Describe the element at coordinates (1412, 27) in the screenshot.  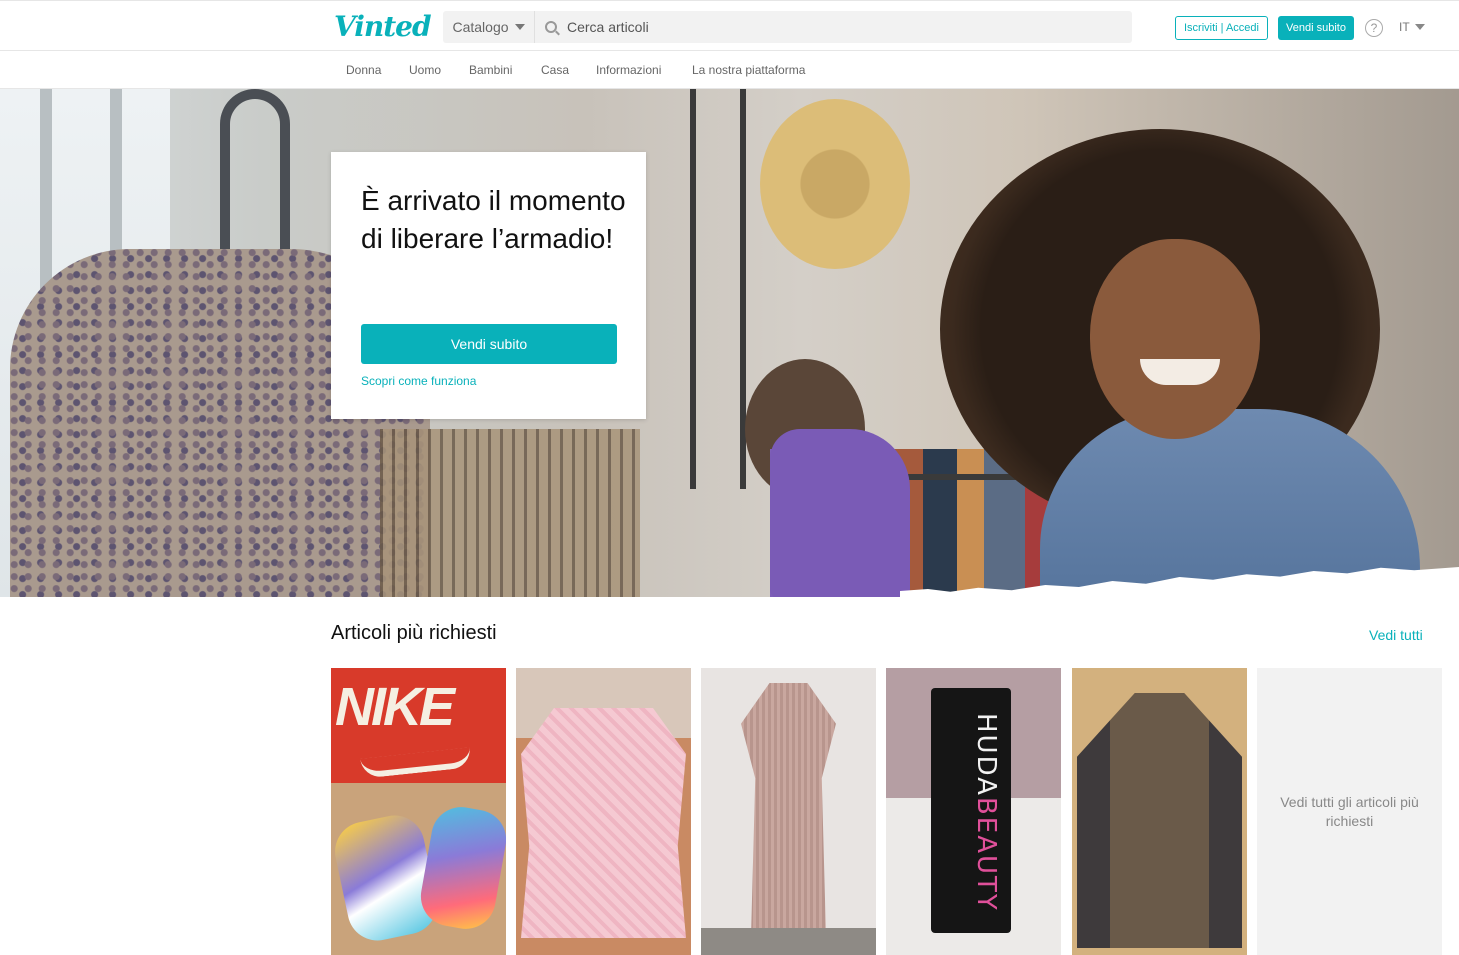
I see `language-selector: IT` at that location.